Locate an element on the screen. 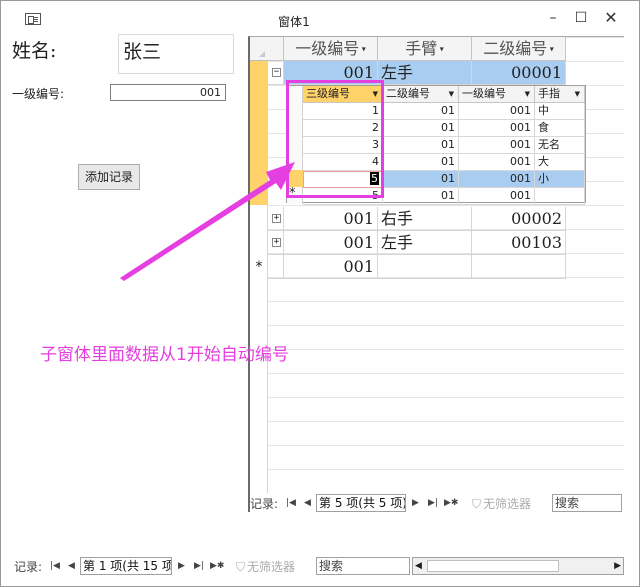  minimize-button: – is located at coordinates (553, 18).